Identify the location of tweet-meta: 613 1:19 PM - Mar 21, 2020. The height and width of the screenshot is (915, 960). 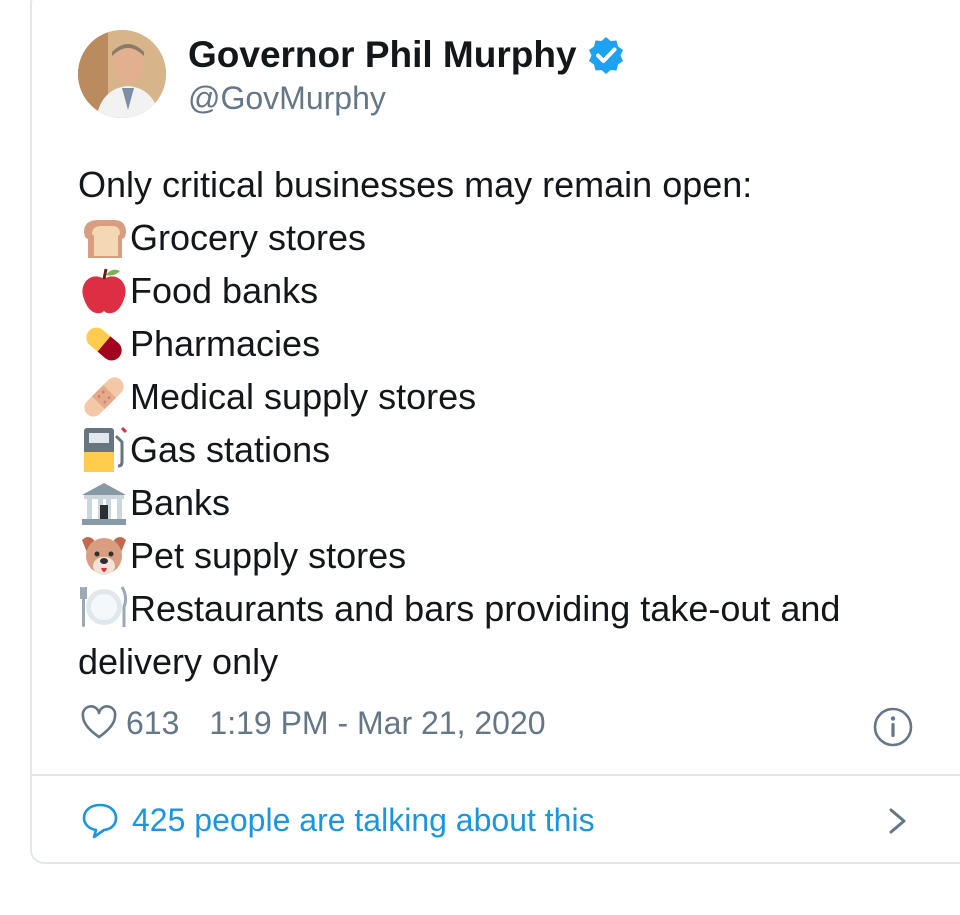
(313, 723).